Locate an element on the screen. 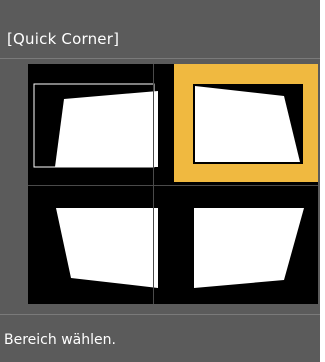 The image size is (325, 362). keystone-preview-top-left-icon is located at coordinates (95, 125).